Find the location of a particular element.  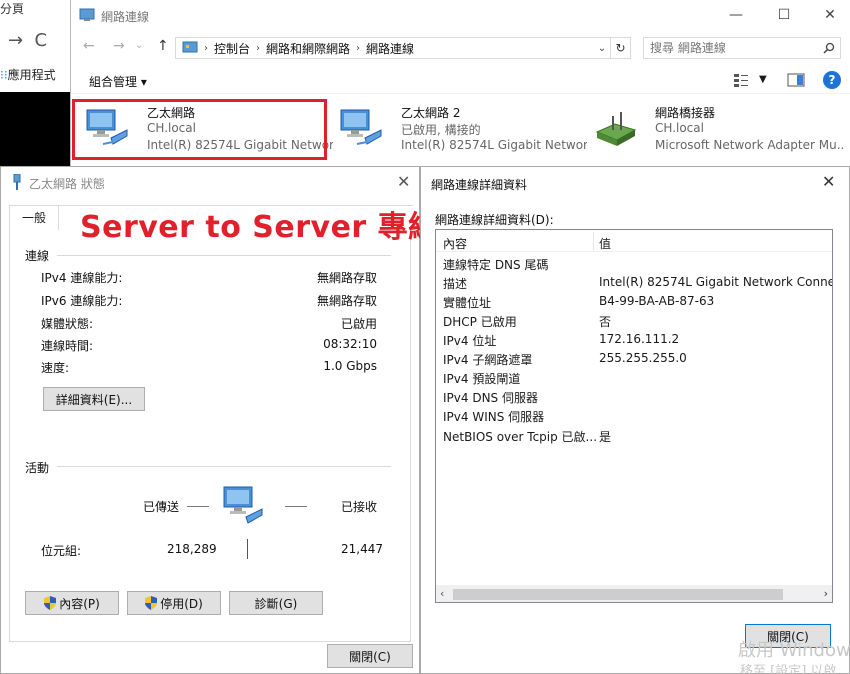

table-row: IPv4 WINS 伺服器 is located at coordinates (634, 415).